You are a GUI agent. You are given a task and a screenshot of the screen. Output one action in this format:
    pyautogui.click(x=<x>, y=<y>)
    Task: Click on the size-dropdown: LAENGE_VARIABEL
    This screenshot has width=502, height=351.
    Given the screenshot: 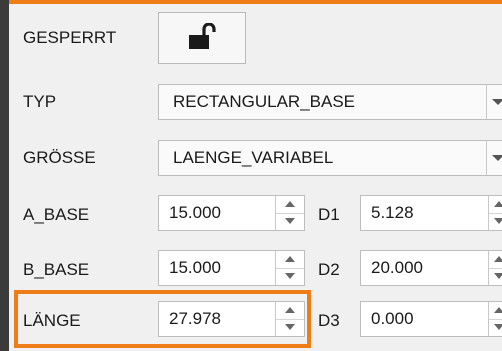 What is the action you would take?
    pyautogui.click(x=330, y=158)
    